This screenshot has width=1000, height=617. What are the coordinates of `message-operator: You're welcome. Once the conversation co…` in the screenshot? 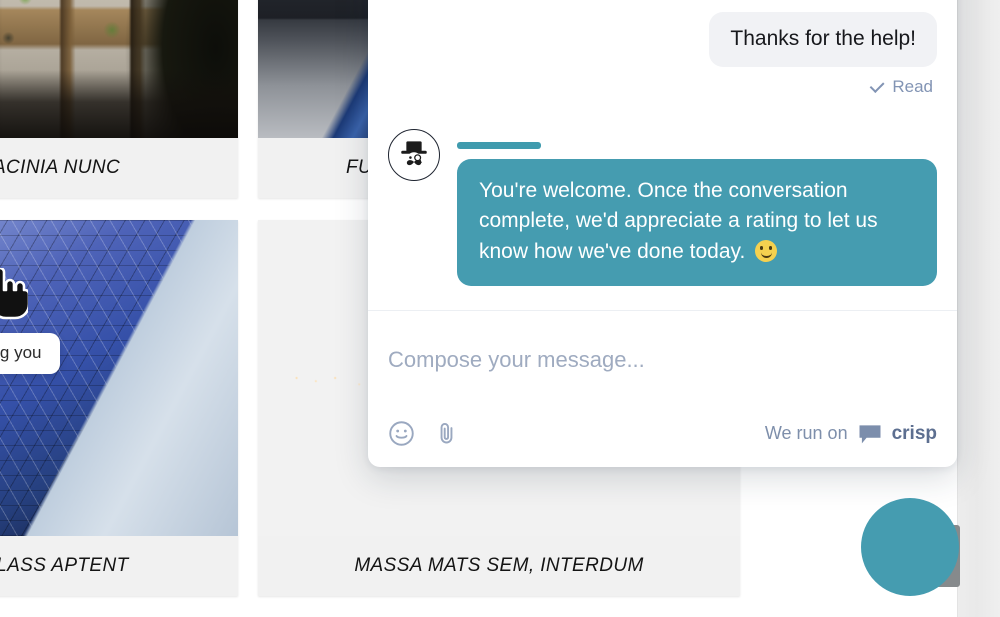 It's located at (662, 208).